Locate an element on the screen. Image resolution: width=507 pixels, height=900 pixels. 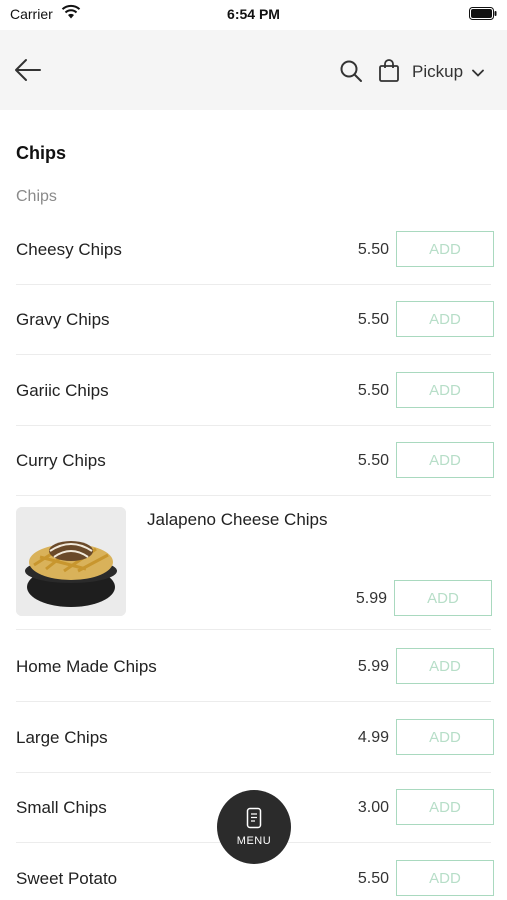
menu-button: MENU is located at coordinates (254, 827).